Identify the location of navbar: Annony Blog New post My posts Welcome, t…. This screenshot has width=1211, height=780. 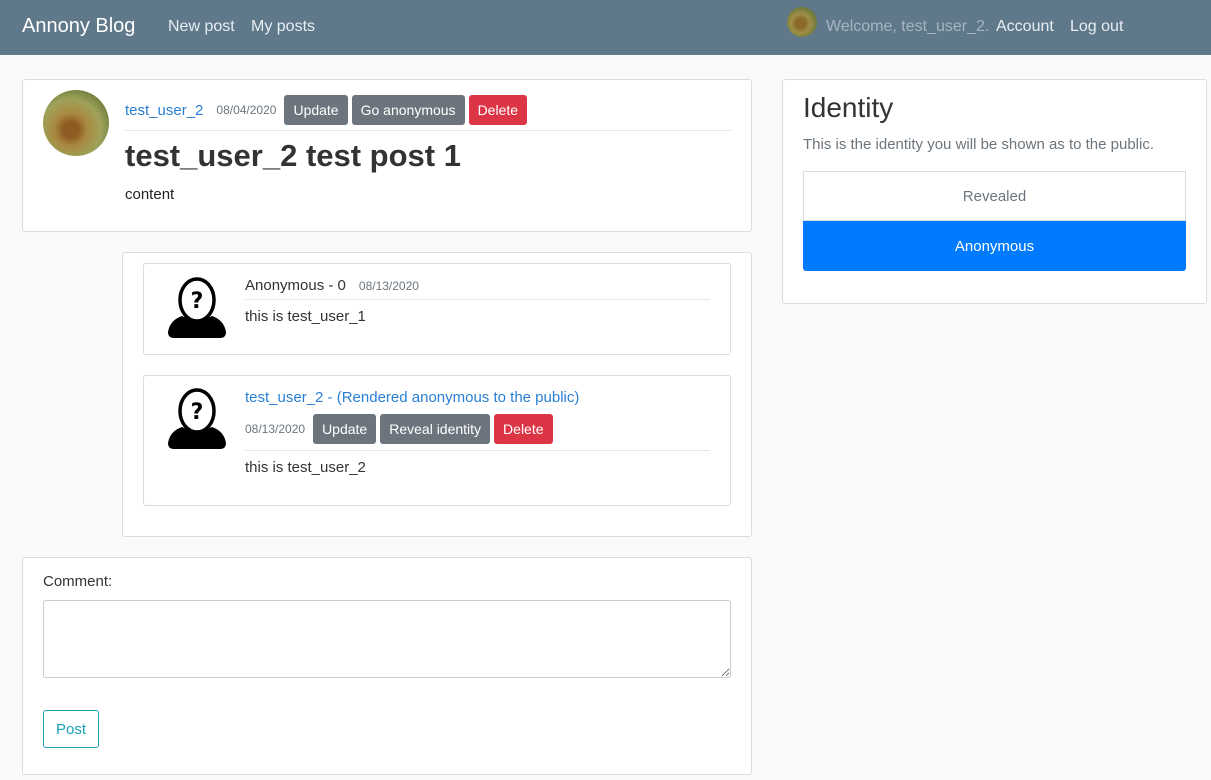
(605, 27).